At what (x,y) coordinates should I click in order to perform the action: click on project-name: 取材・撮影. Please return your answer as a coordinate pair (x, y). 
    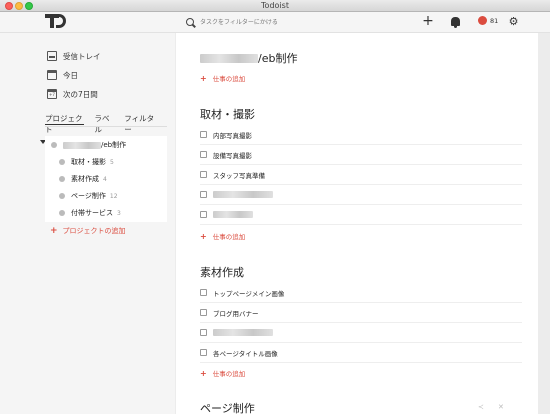
    Looking at the image, I should click on (88, 162).